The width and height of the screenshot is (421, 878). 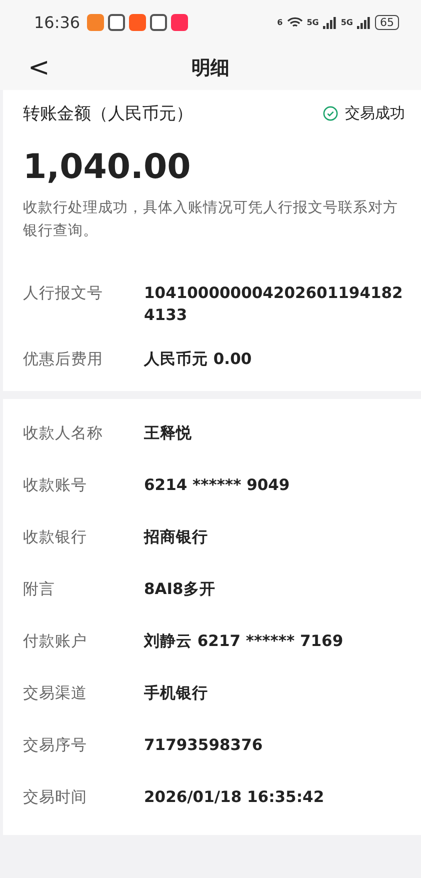 What do you see at coordinates (280, 22) in the screenshot?
I see `wifi-label: 6` at bounding box center [280, 22].